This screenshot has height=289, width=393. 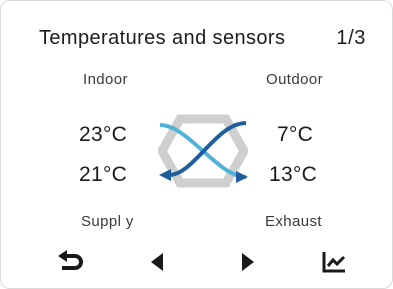 I want to click on outdoor-temperature: 7°C, so click(x=295, y=134).